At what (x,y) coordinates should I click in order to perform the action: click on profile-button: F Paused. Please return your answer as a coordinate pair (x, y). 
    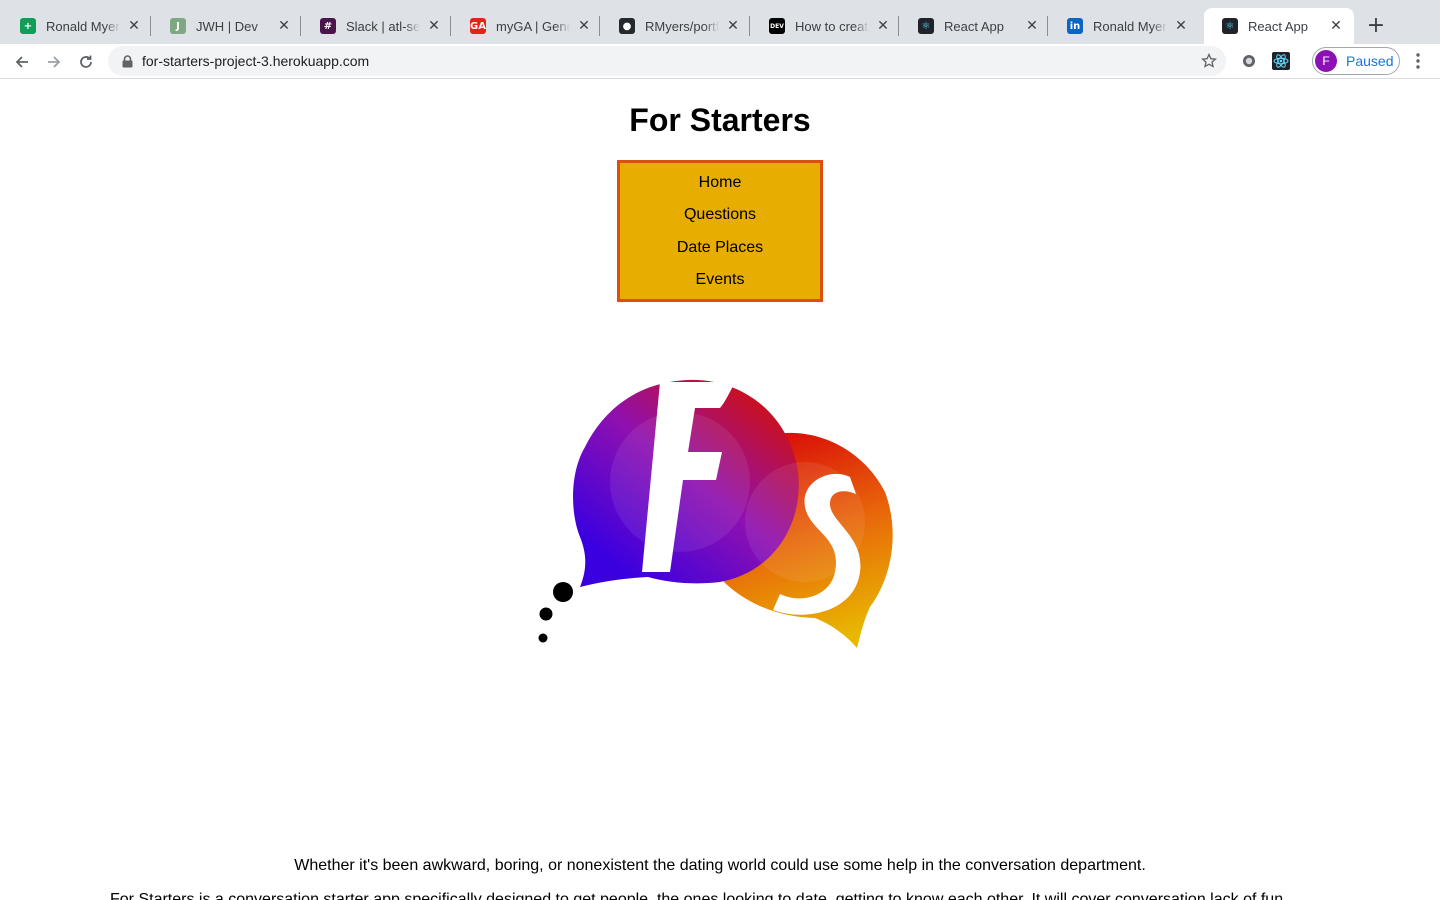
    Looking at the image, I should click on (1356, 61).